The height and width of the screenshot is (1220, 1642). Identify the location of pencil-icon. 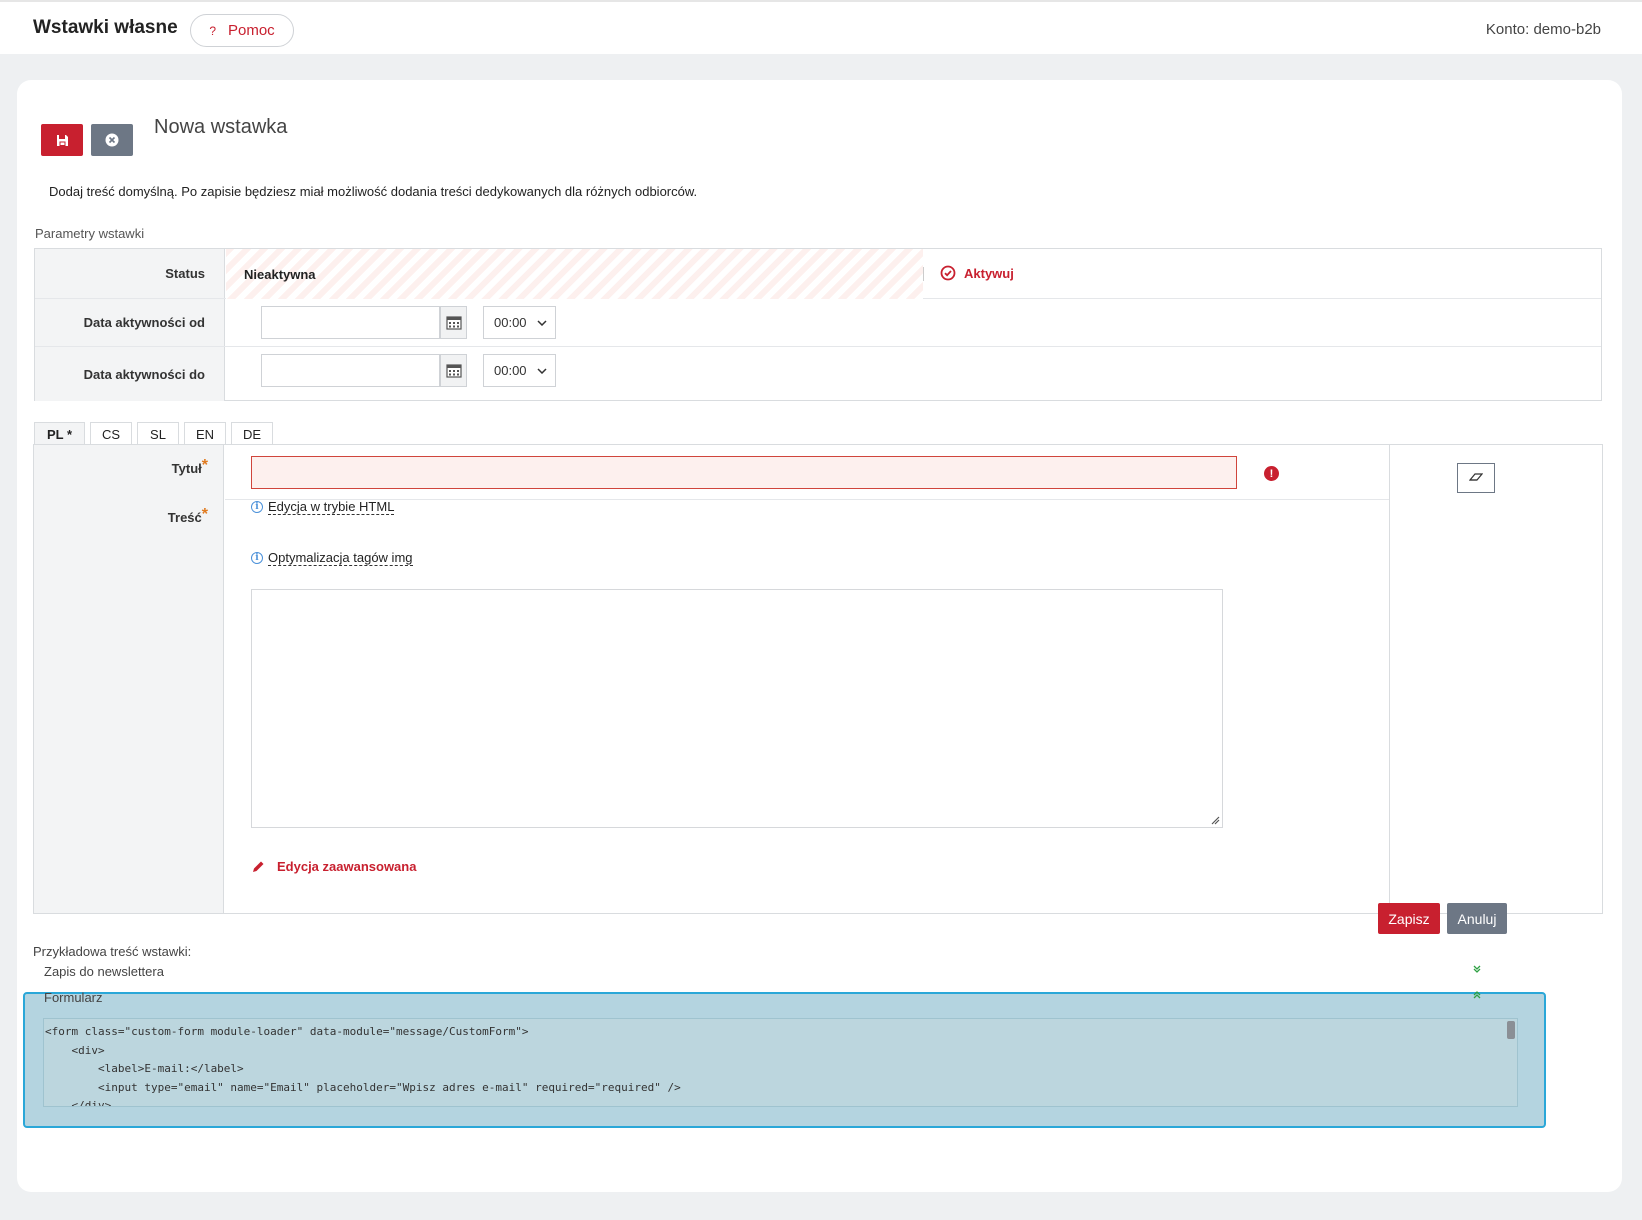
(258, 866).